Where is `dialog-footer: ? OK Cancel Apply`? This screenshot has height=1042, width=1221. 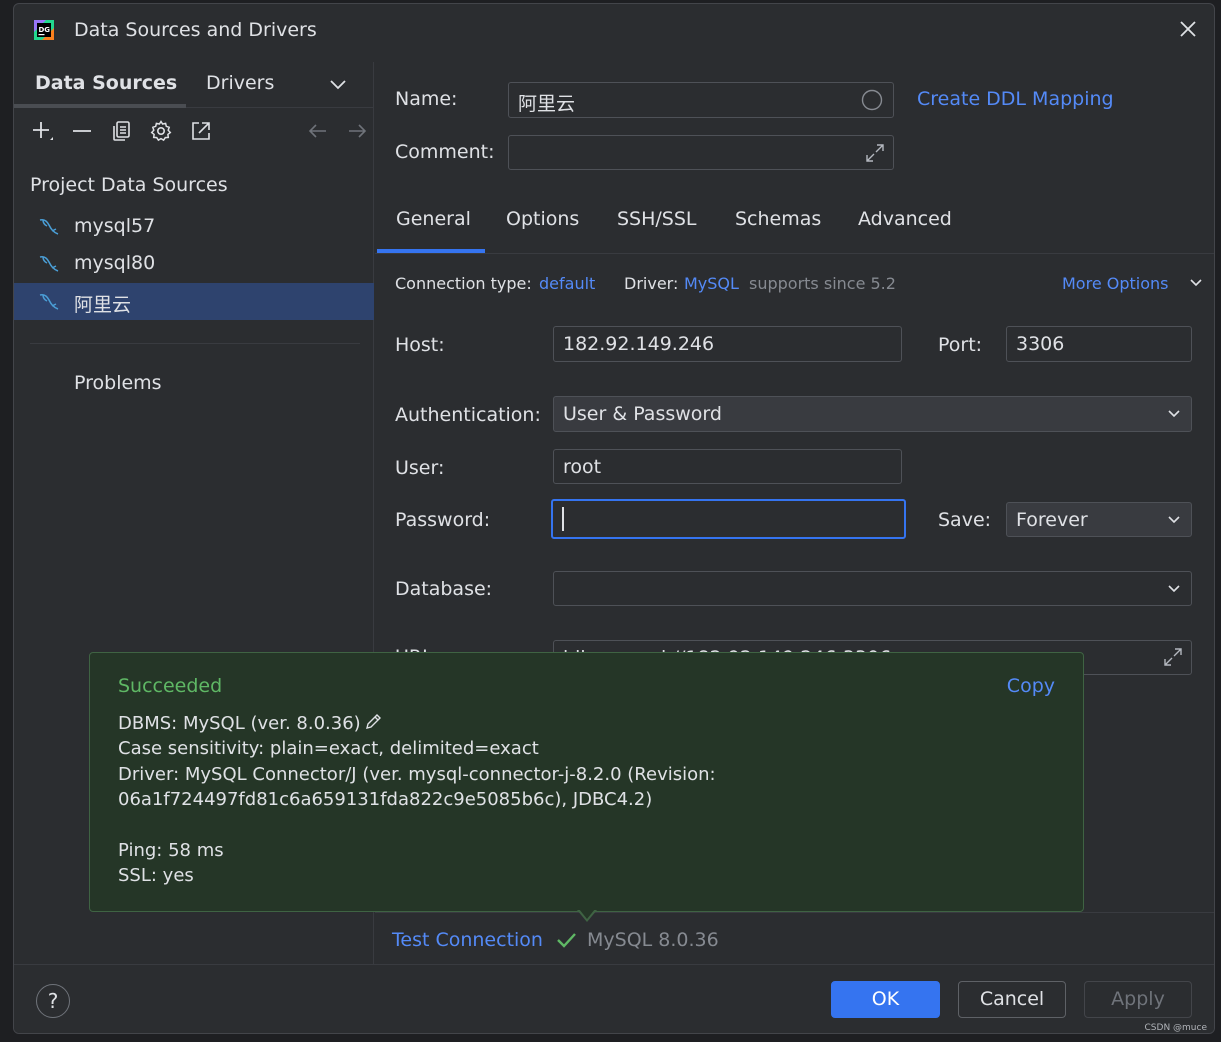 dialog-footer: ? OK Cancel Apply is located at coordinates (614, 998).